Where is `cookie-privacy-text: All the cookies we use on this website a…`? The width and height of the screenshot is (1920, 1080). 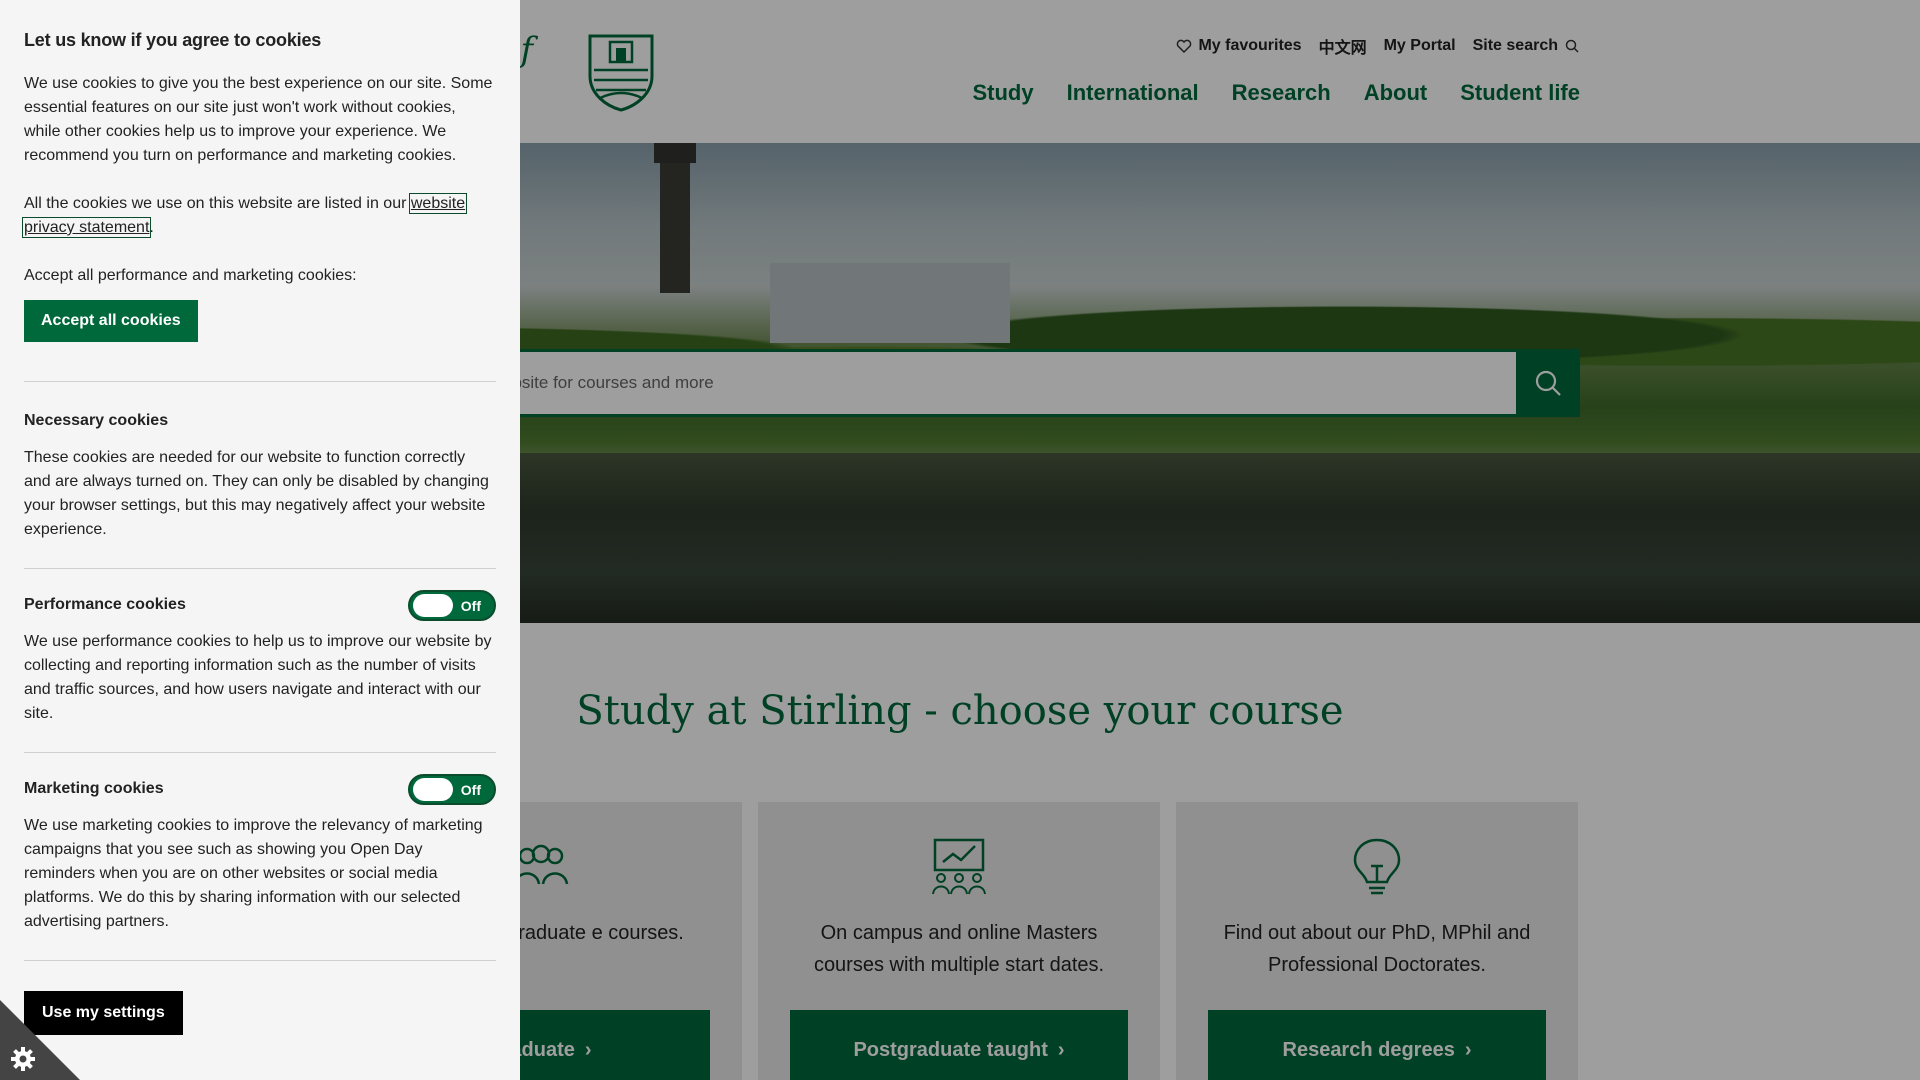
cookie-privacy-text: All the cookies we use on this website a… is located at coordinates (258, 216).